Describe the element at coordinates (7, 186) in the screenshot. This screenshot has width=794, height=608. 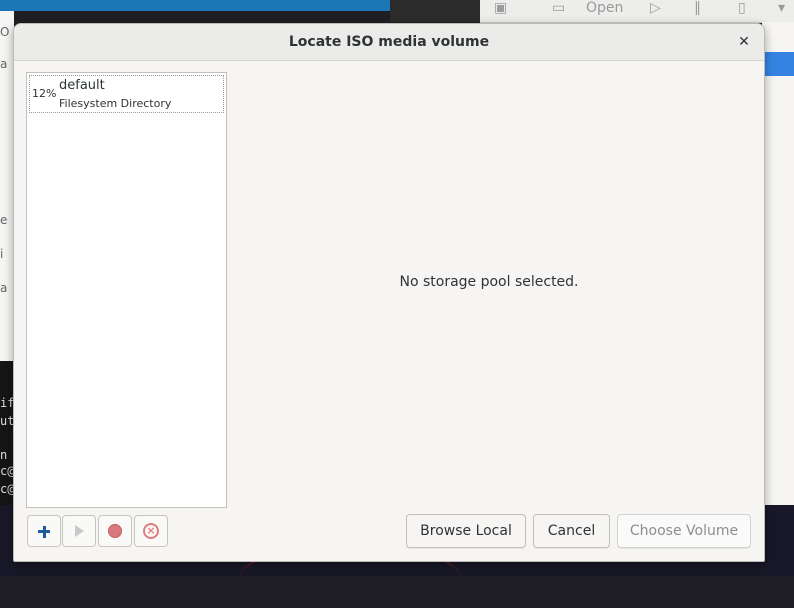
I see `background-left-window: O a e i a` at that location.